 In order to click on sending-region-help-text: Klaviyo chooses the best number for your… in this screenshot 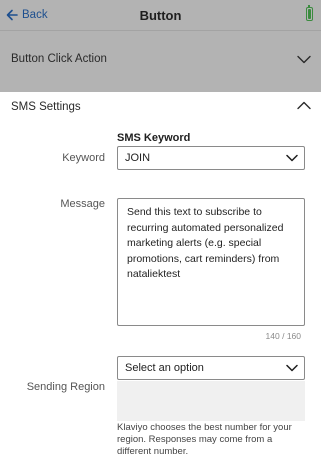, I will do `click(204, 439)`.